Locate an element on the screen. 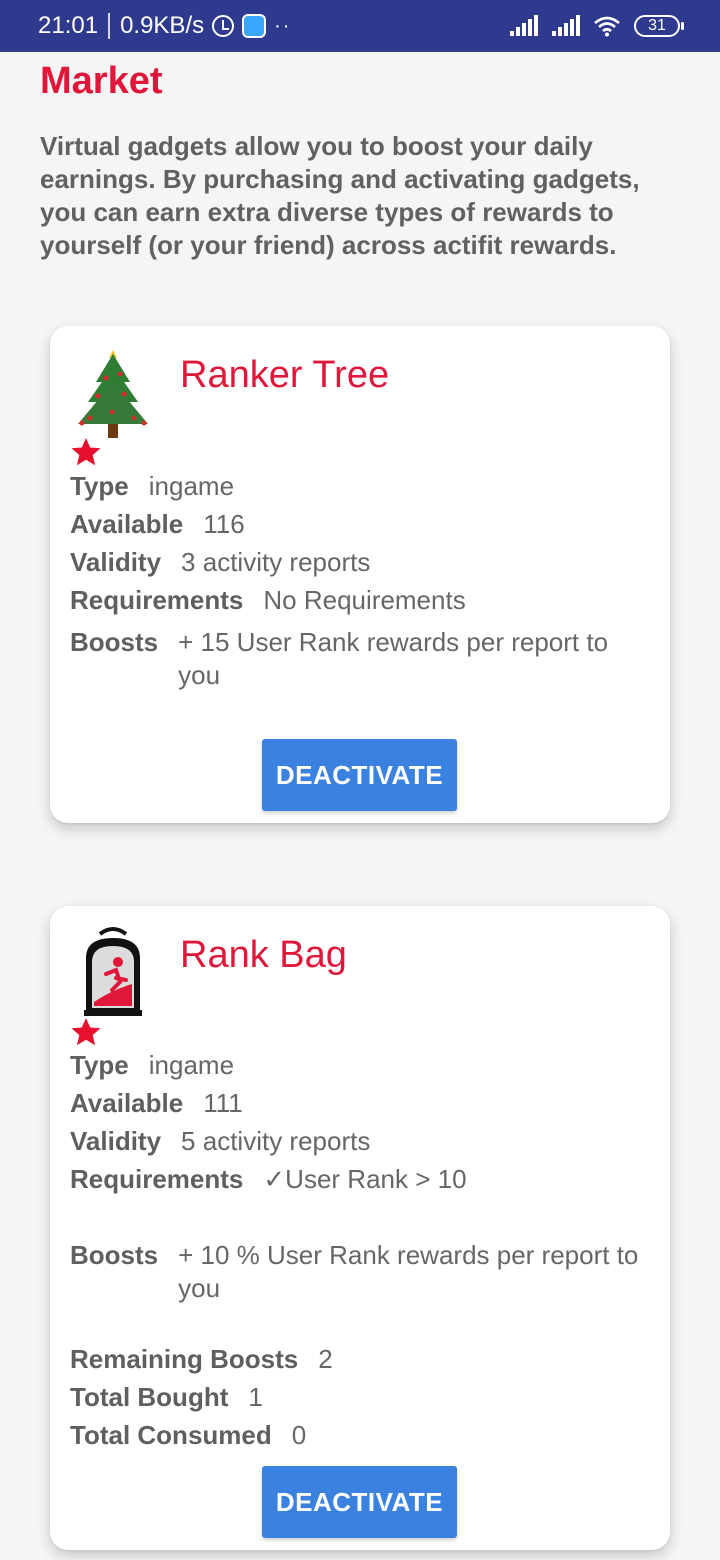 Image resolution: width=720 pixels, height=1560 pixels. available-value: 116 is located at coordinates (224, 524).